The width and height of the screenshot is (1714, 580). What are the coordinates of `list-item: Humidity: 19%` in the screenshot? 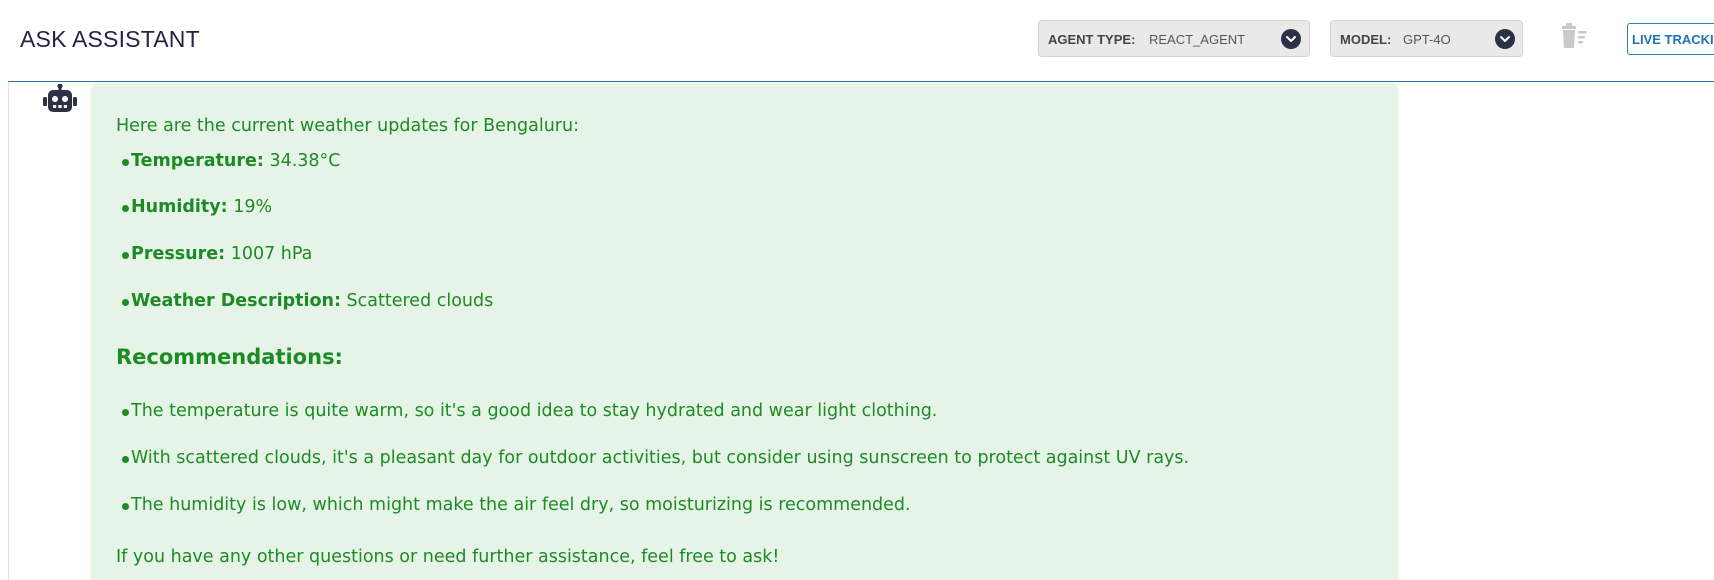 It's located at (197, 207).